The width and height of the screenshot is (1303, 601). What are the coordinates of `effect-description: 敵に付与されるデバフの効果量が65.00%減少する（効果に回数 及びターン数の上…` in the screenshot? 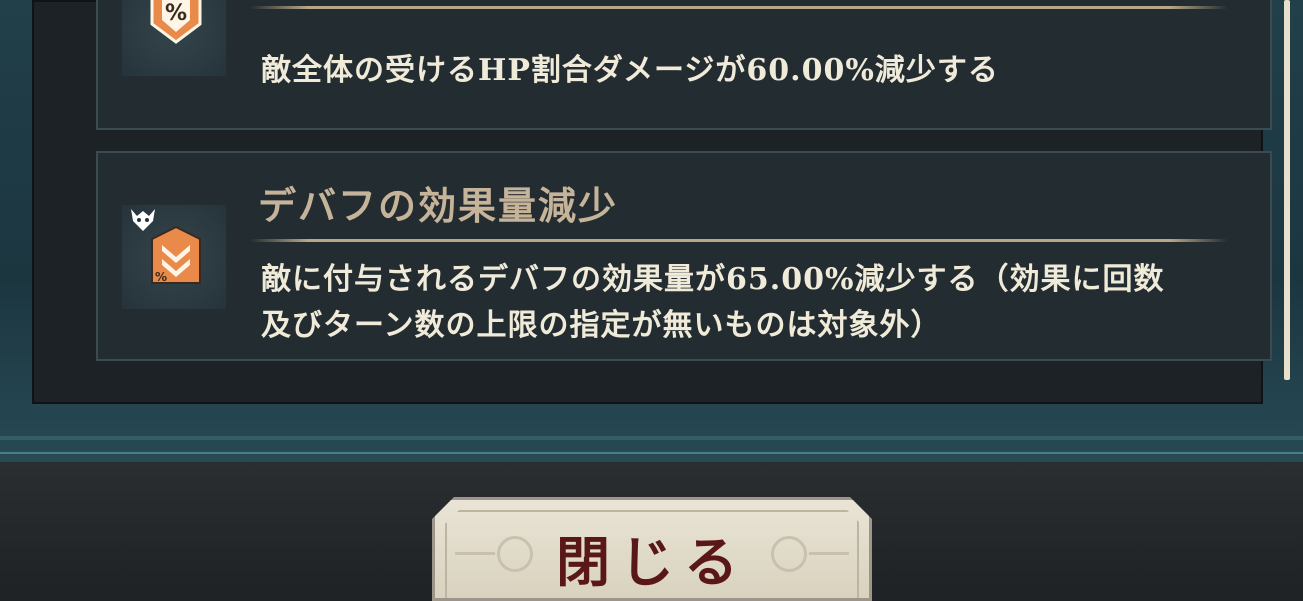 It's located at (761, 303).